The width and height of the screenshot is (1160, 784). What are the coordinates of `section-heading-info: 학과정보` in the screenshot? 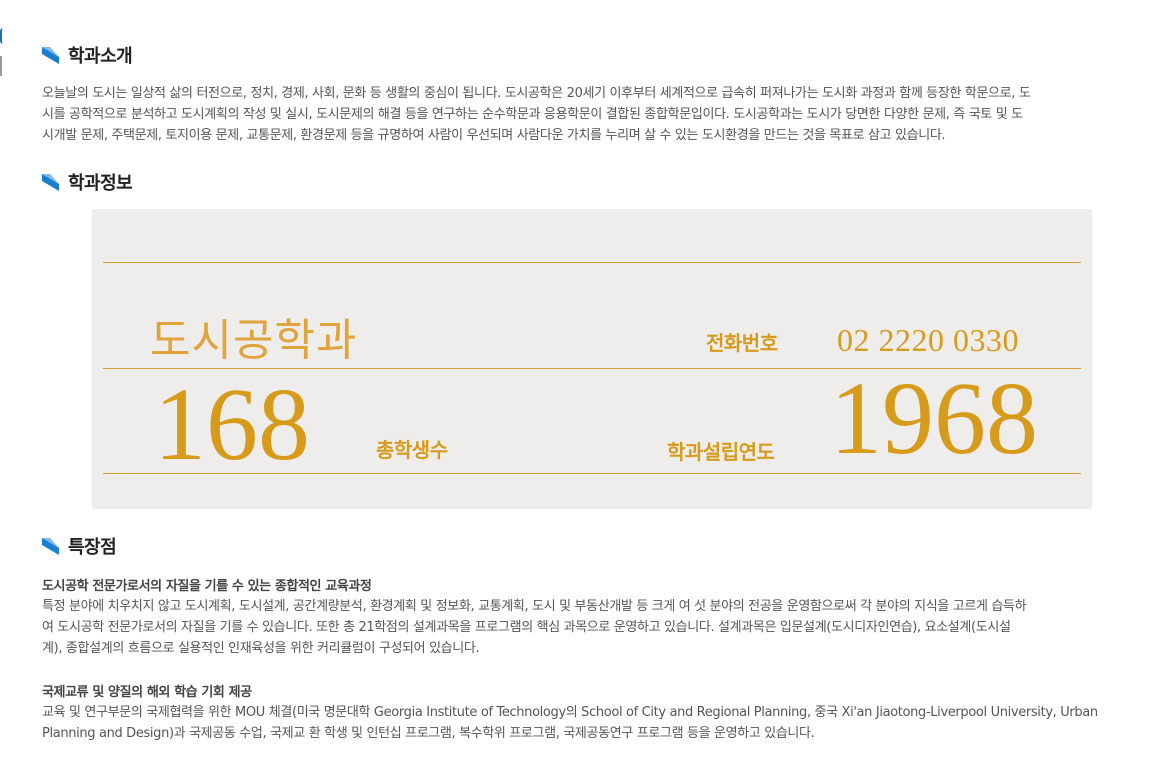 It's located at (87, 182).